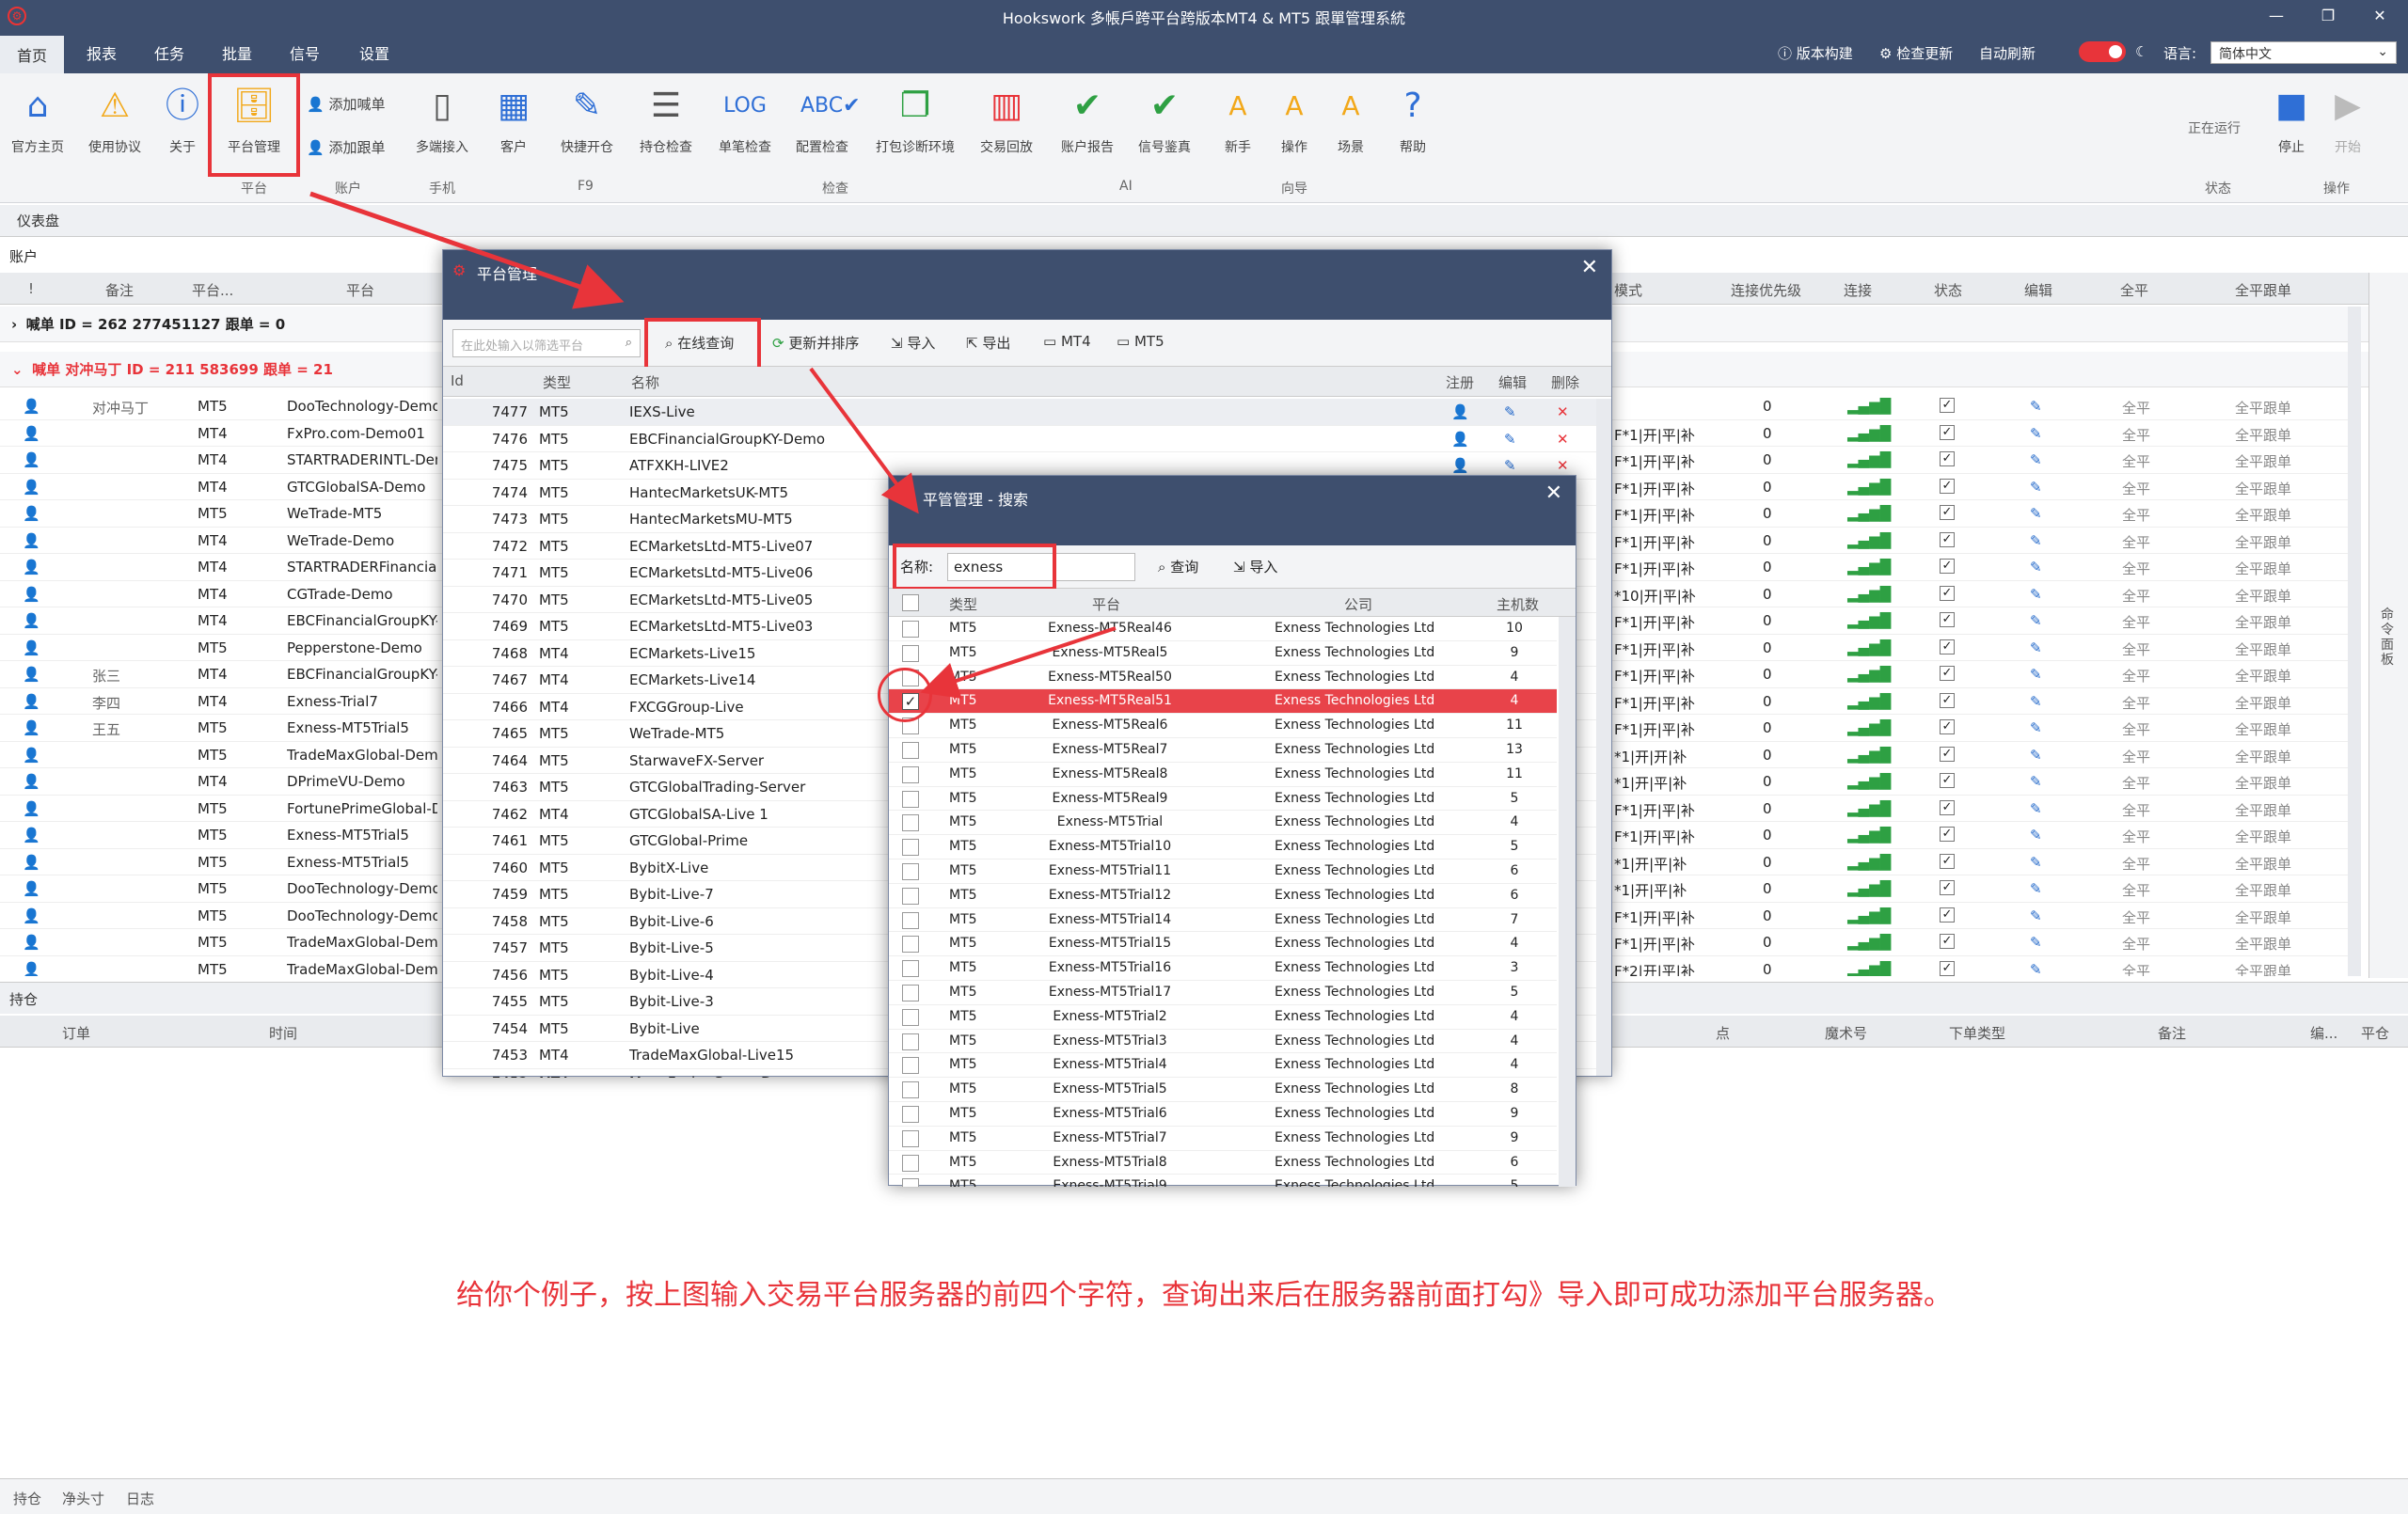 The height and width of the screenshot is (1514, 2408). What do you see at coordinates (1846, 1033) in the screenshot?
I see `pos-col-magic: 魔术号` at bounding box center [1846, 1033].